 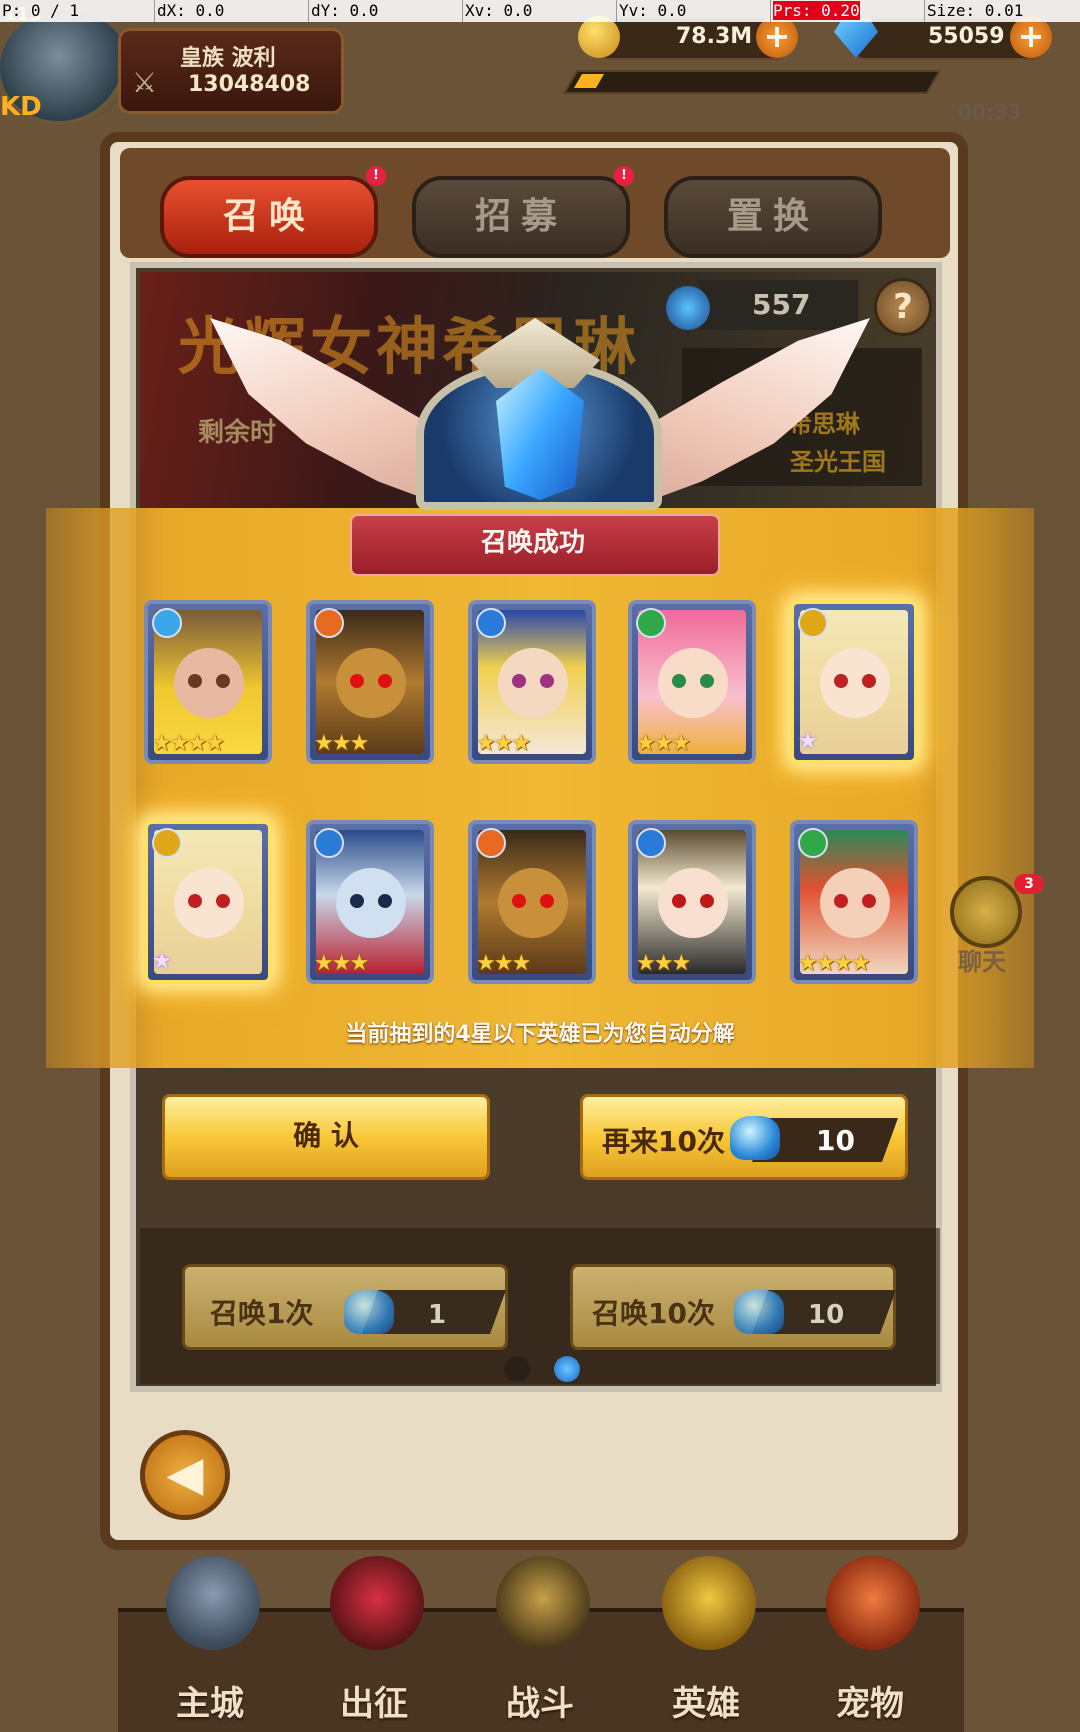 What do you see at coordinates (567, 1369) in the screenshot?
I see `page-dot-active` at bounding box center [567, 1369].